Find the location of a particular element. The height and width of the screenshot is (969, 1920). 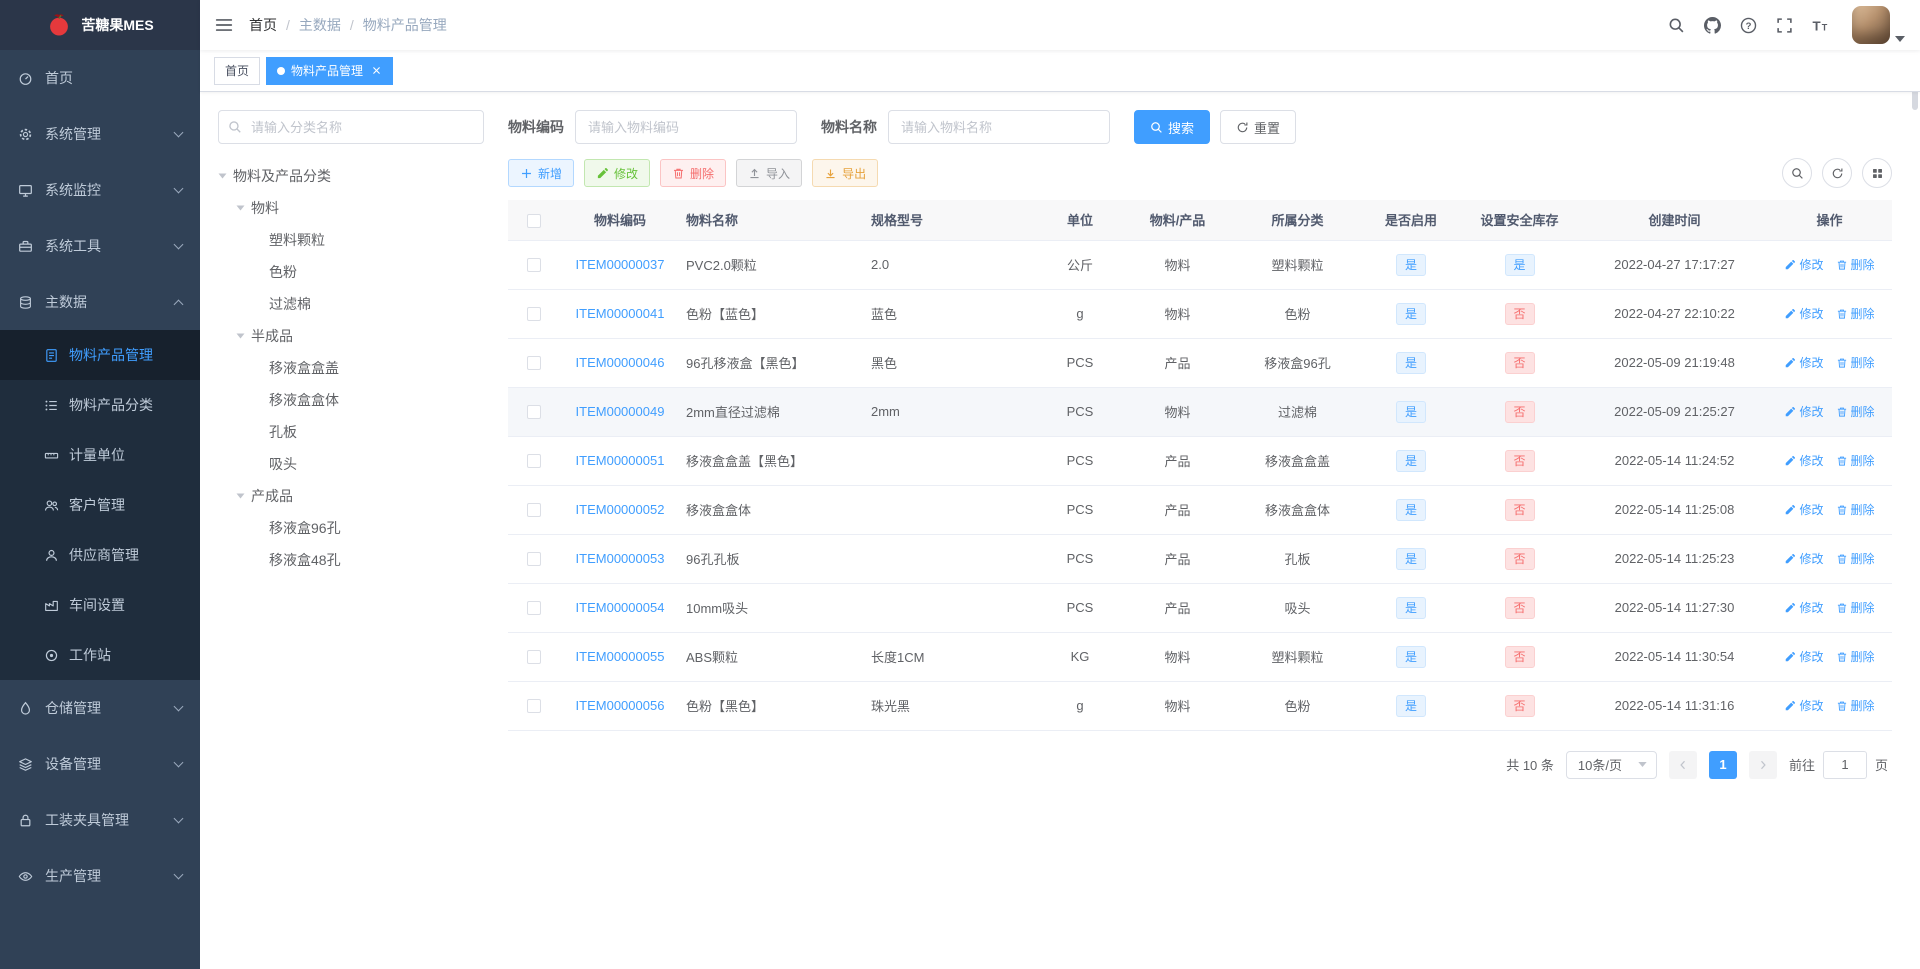

sidebar-item-system-management: 系统管理 is located at coordinates (100, 134).